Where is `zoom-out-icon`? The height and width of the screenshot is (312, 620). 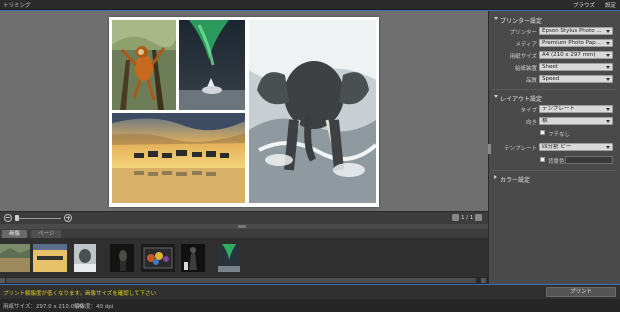
zoom-out-icon is located at coordinates (8, 218).